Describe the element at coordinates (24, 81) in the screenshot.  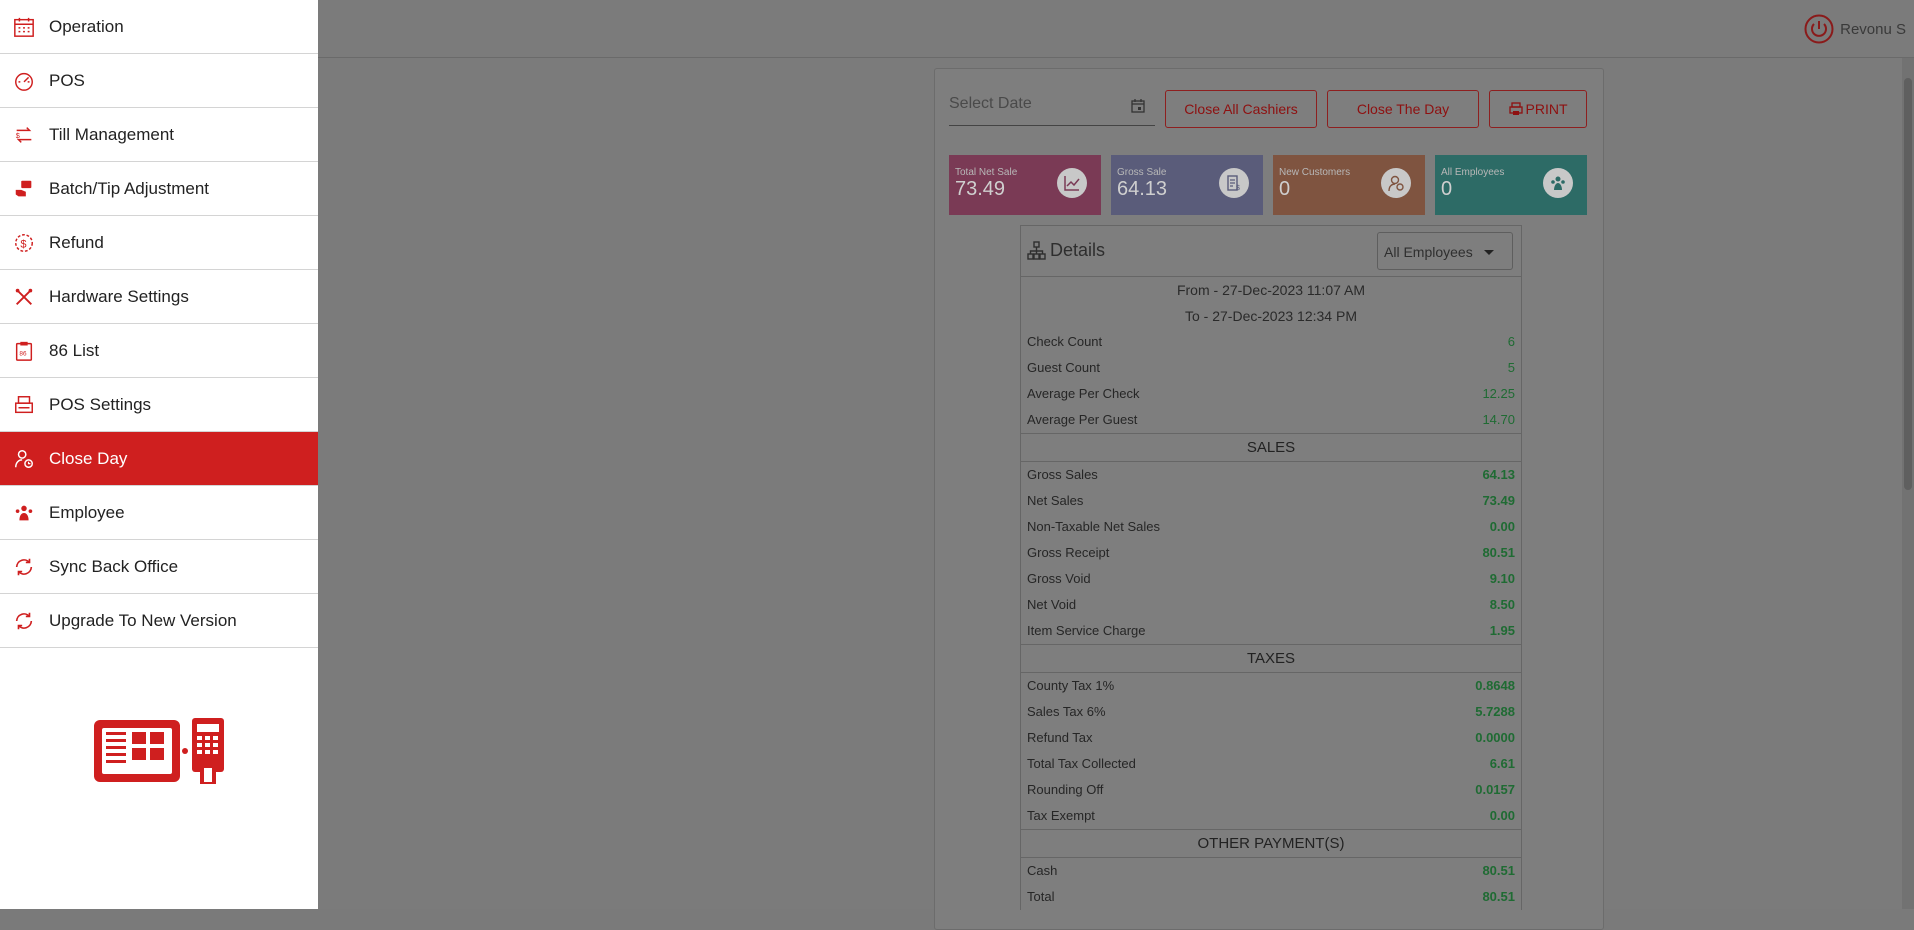
I see `gauge-icon` at that location.